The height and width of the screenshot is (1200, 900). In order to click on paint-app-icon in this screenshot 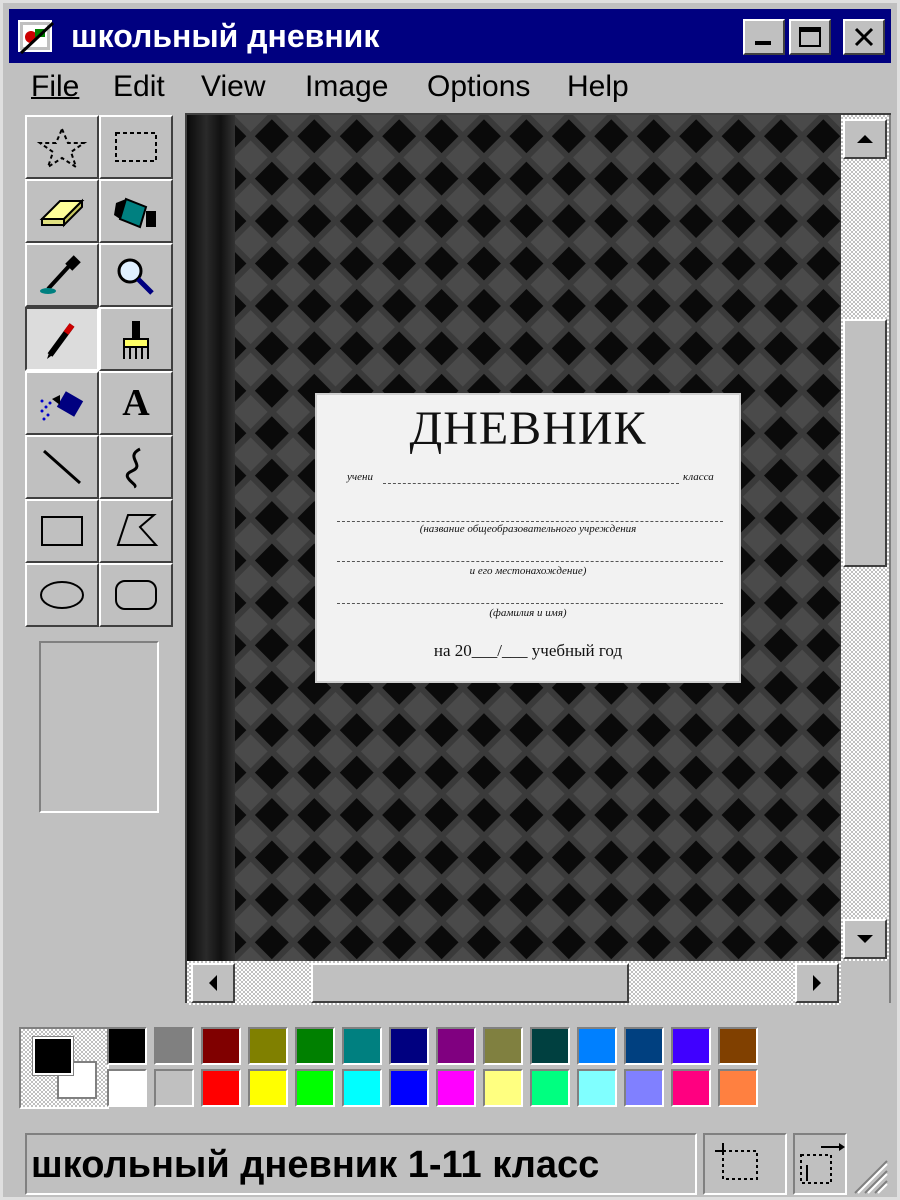, I will do `click(36, 37)`.